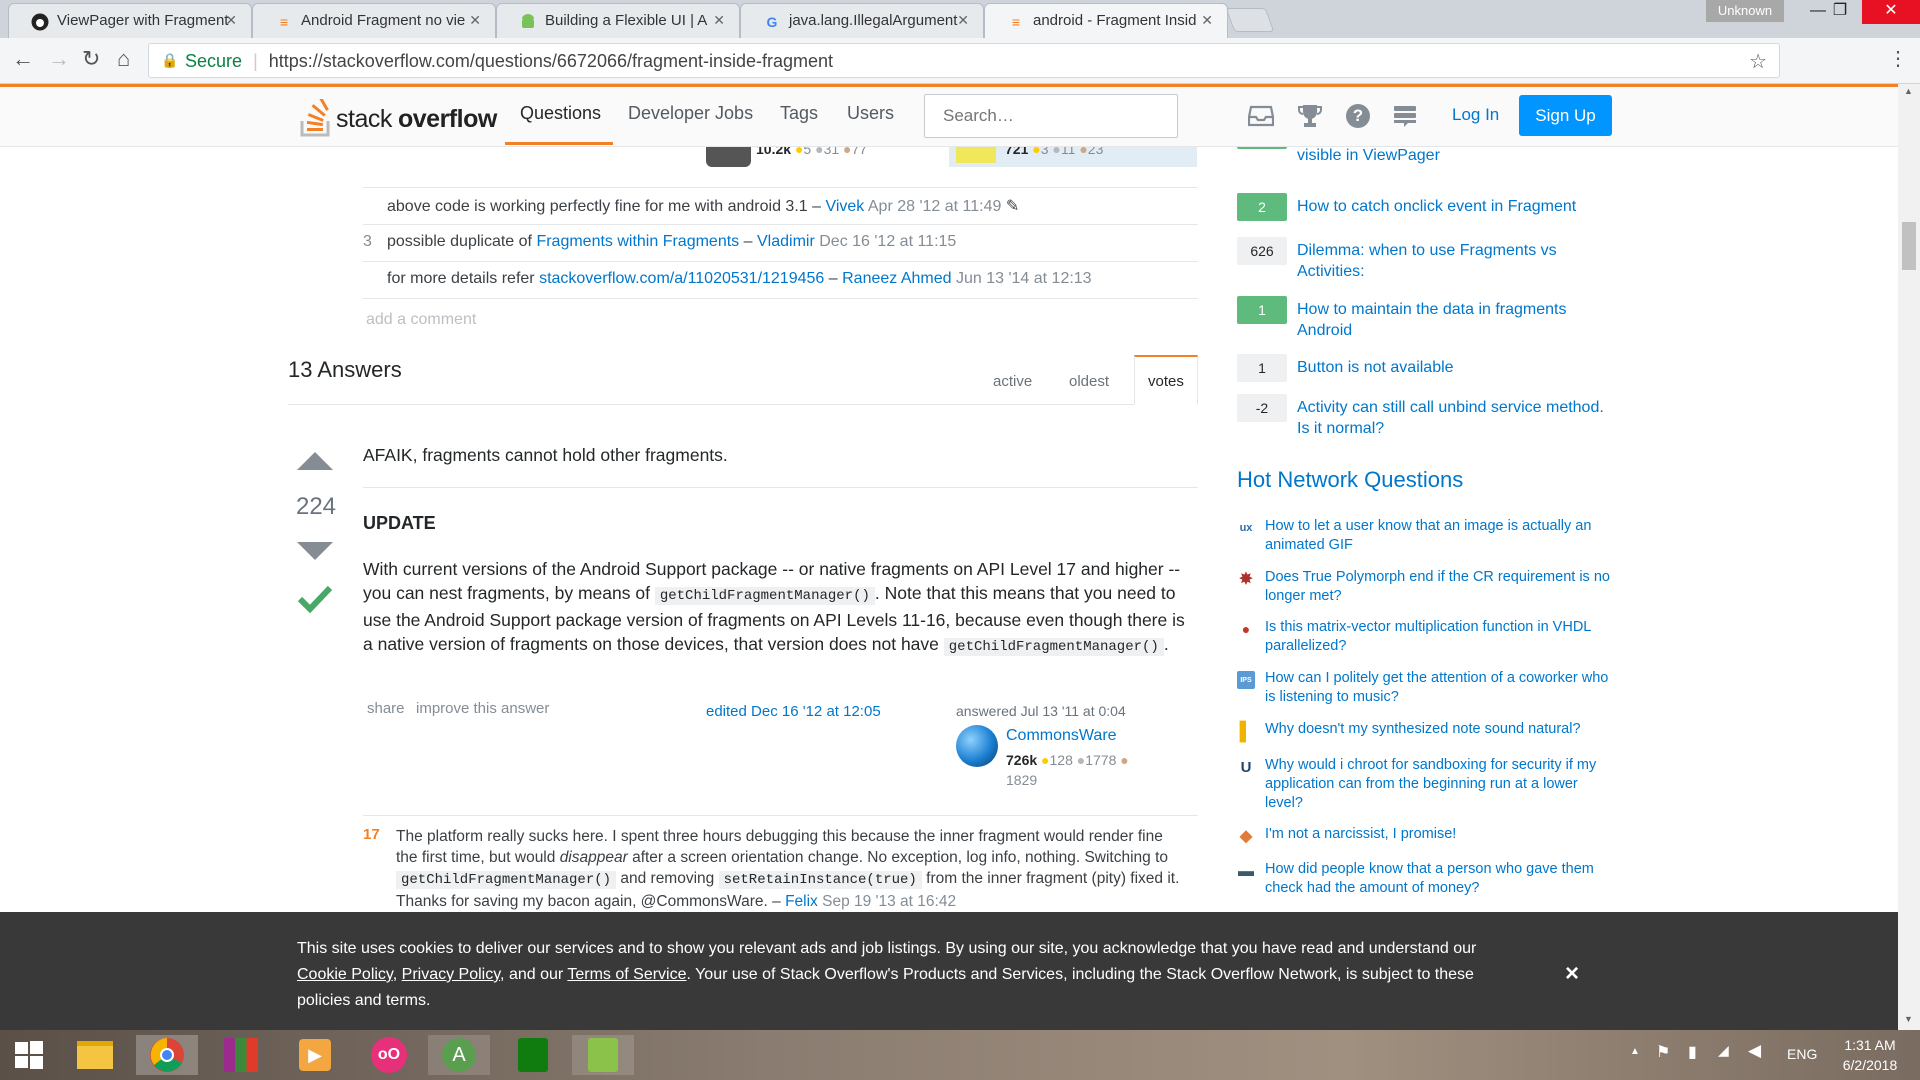  I want to click on trophy-icon, so click(1310, 116).